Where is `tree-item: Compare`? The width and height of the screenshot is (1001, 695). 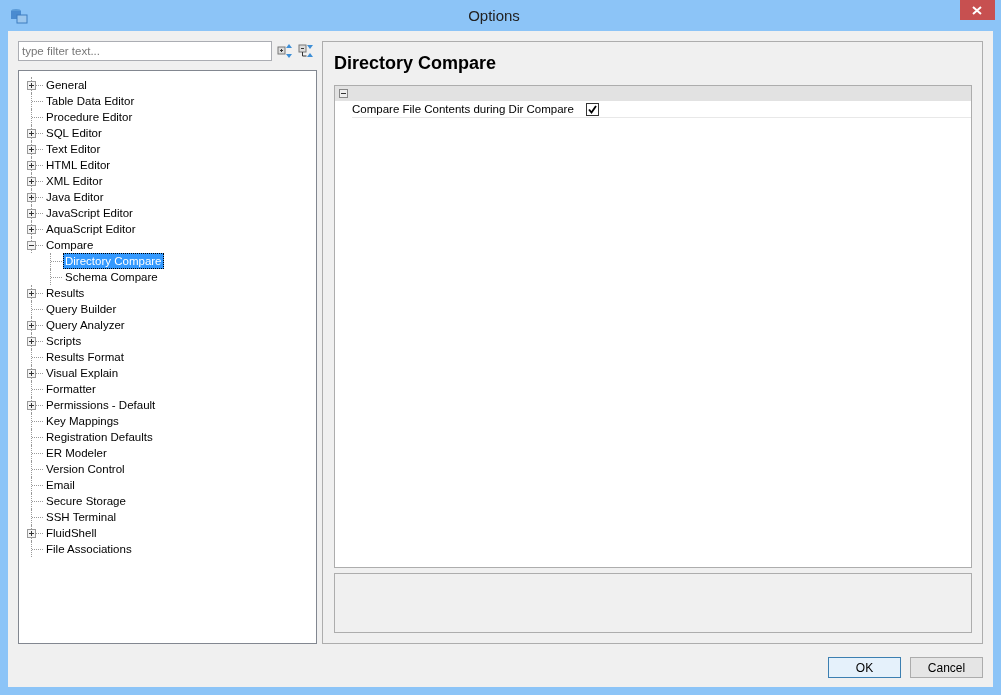 tree-item: Compare is located at coordinates (70, 245).